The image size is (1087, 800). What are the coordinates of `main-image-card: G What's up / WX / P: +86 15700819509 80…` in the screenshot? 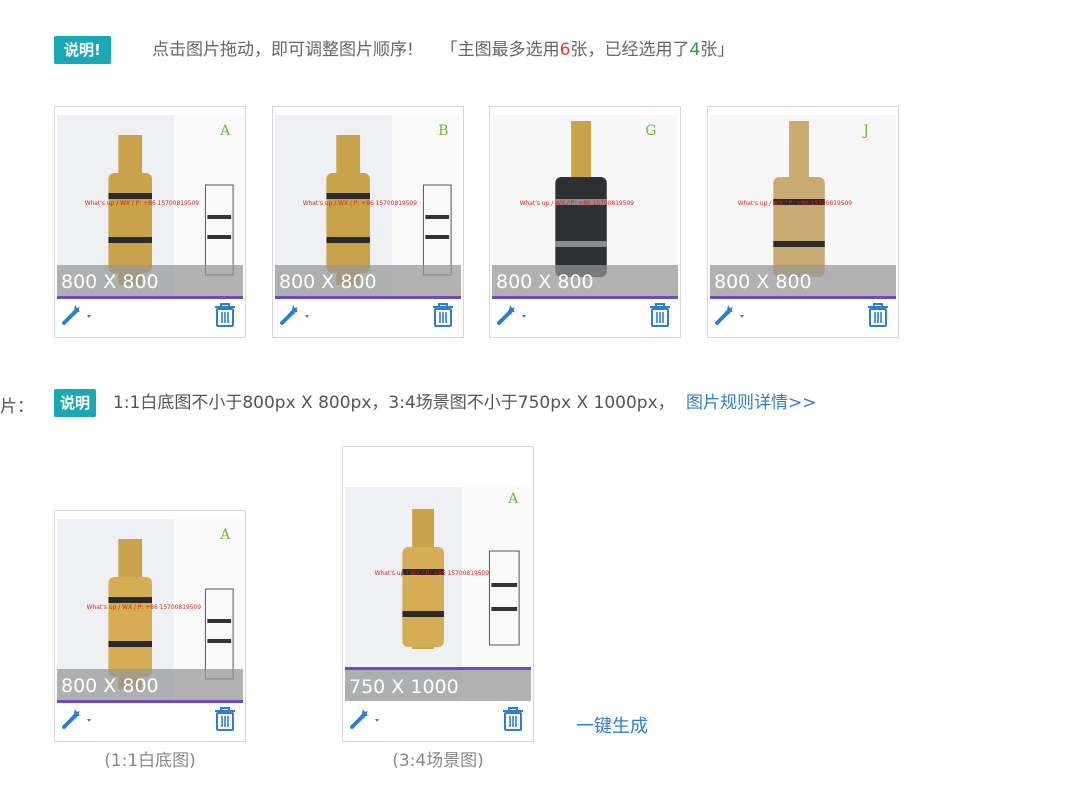 It's located at (585, 222).